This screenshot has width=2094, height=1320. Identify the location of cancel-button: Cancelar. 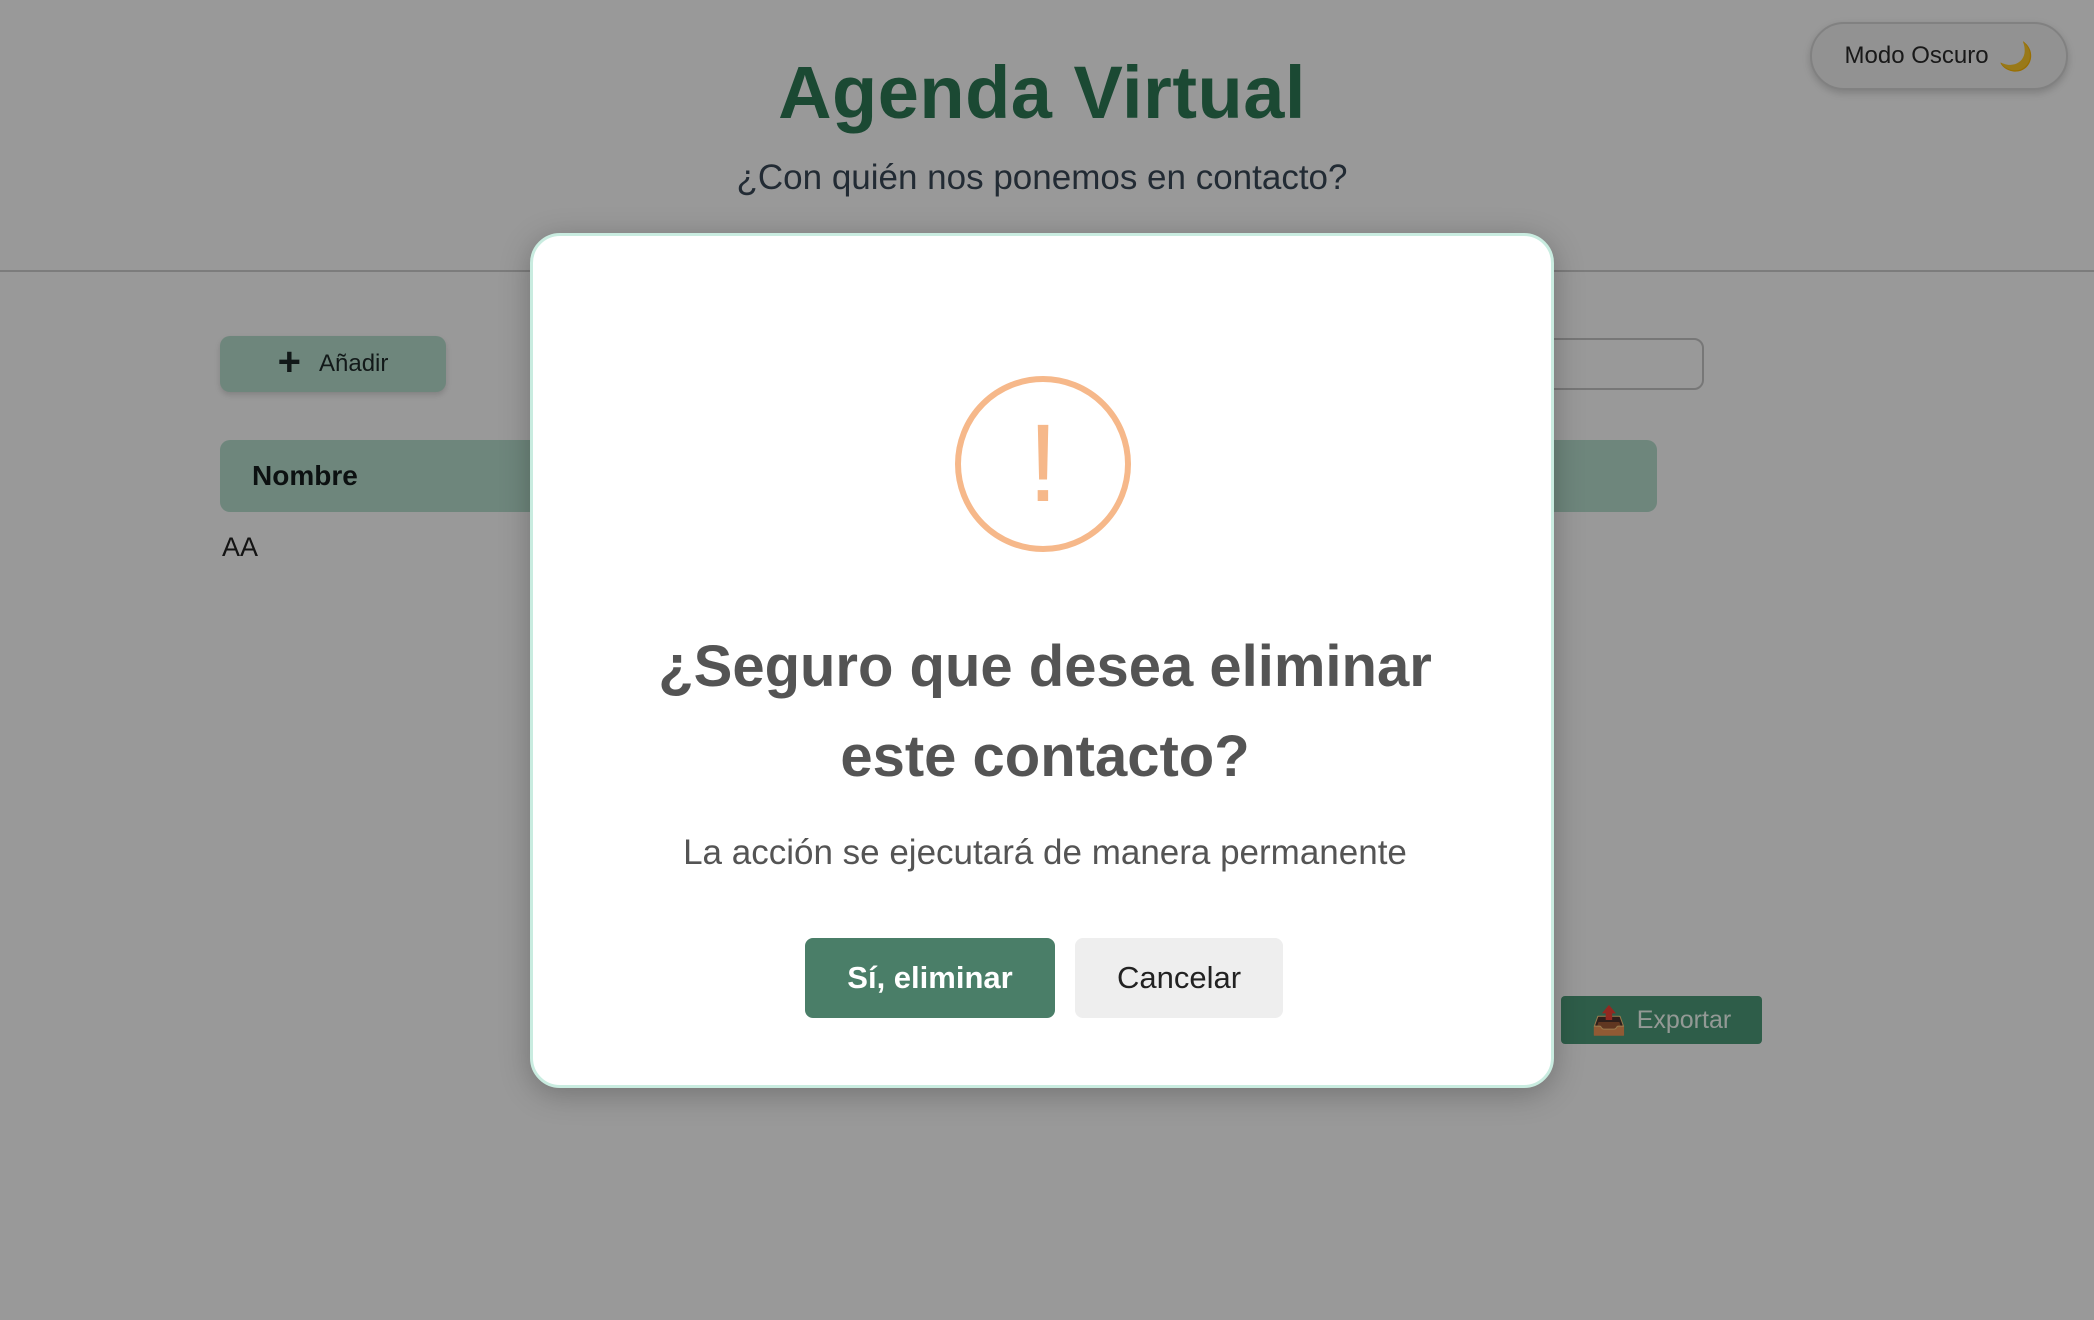
(1179, 978).